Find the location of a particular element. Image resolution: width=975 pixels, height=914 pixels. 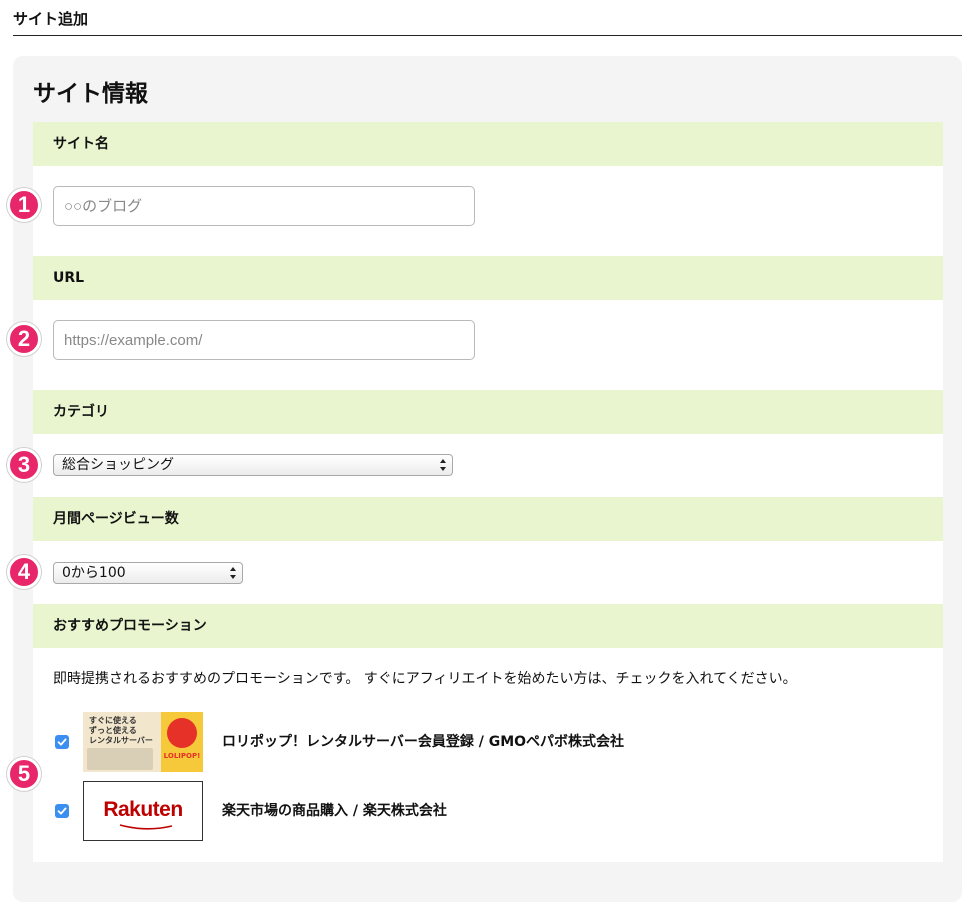

step-badge-3: 3 is located at coordinates (24, 465).